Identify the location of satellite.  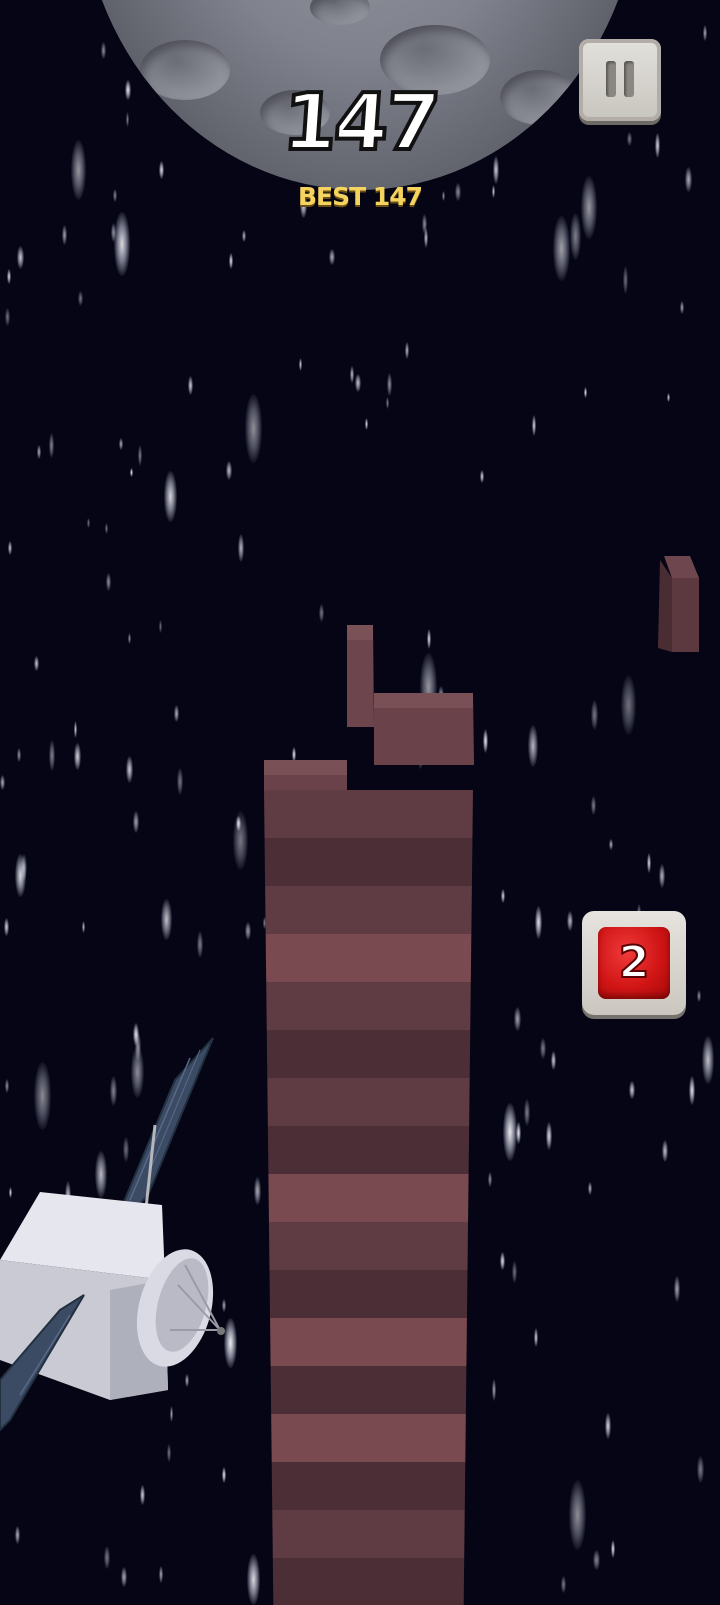
(112, 1234).